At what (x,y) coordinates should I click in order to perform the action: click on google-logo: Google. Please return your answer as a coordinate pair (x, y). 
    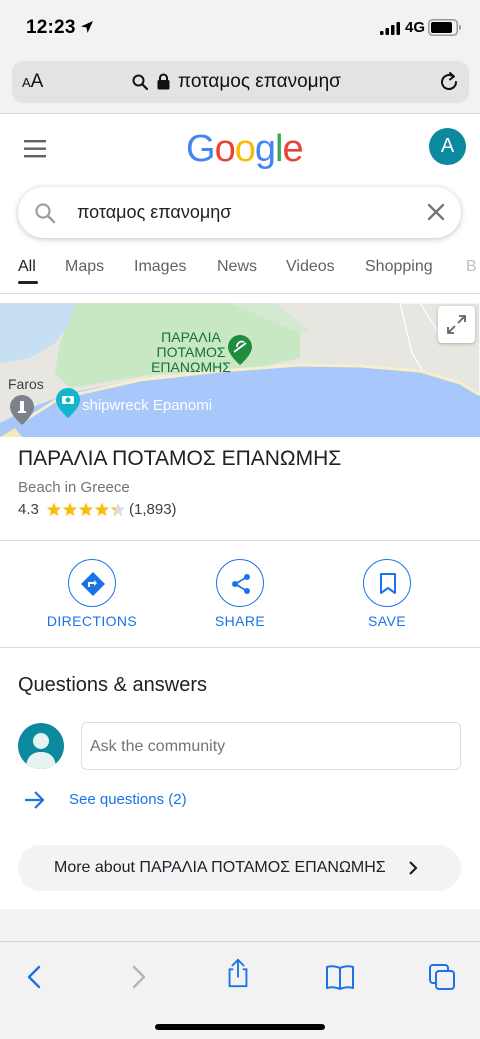
    Looking at the image, I should click on (245, 149).